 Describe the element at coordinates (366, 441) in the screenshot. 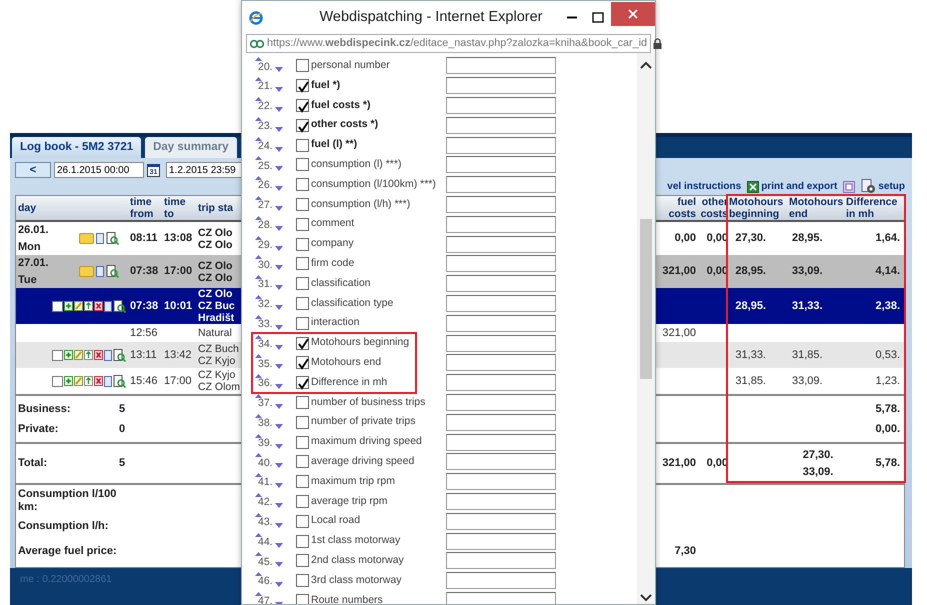

I see `option-label: maximum driving speed` at that location.